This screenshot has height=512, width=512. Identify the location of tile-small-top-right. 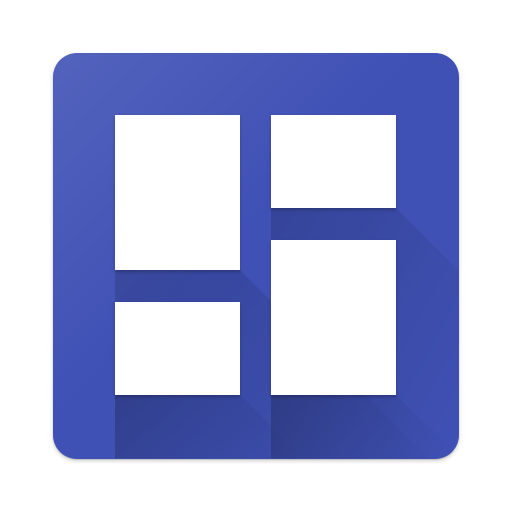
(333, 161).